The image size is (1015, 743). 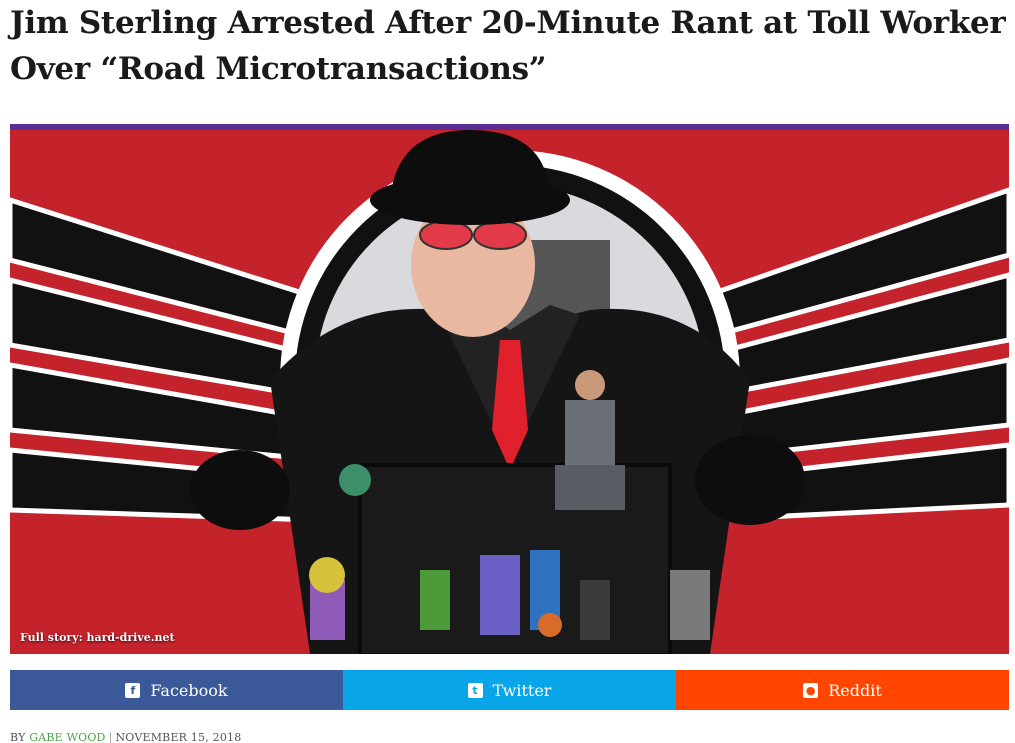 I want to click on share-twitter-label: Twitter, so click(x=522, y=690).